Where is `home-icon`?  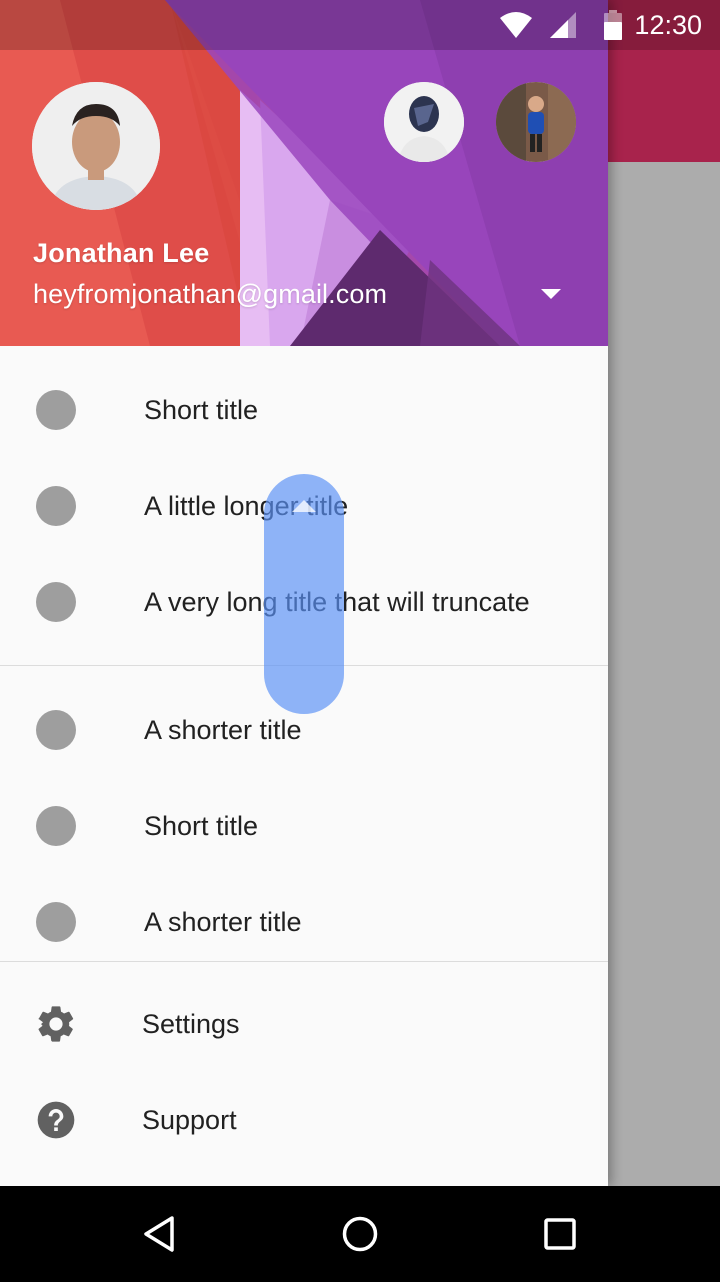
home-icon is located at coordinates (360, 1234).